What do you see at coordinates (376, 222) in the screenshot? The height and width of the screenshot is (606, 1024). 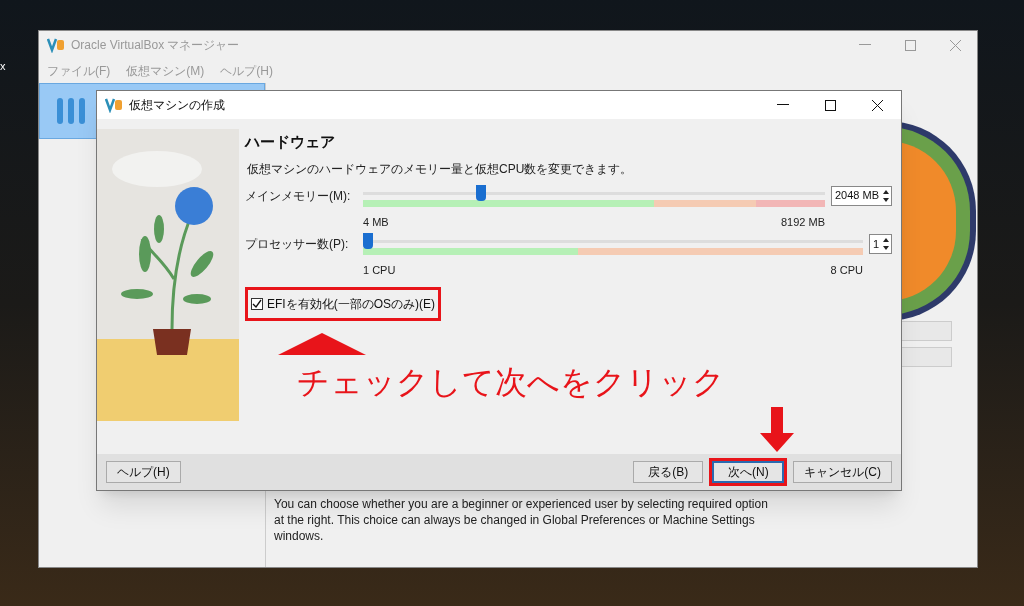 I see `scale-label: 4 MB` at bounding box center [376, 222].